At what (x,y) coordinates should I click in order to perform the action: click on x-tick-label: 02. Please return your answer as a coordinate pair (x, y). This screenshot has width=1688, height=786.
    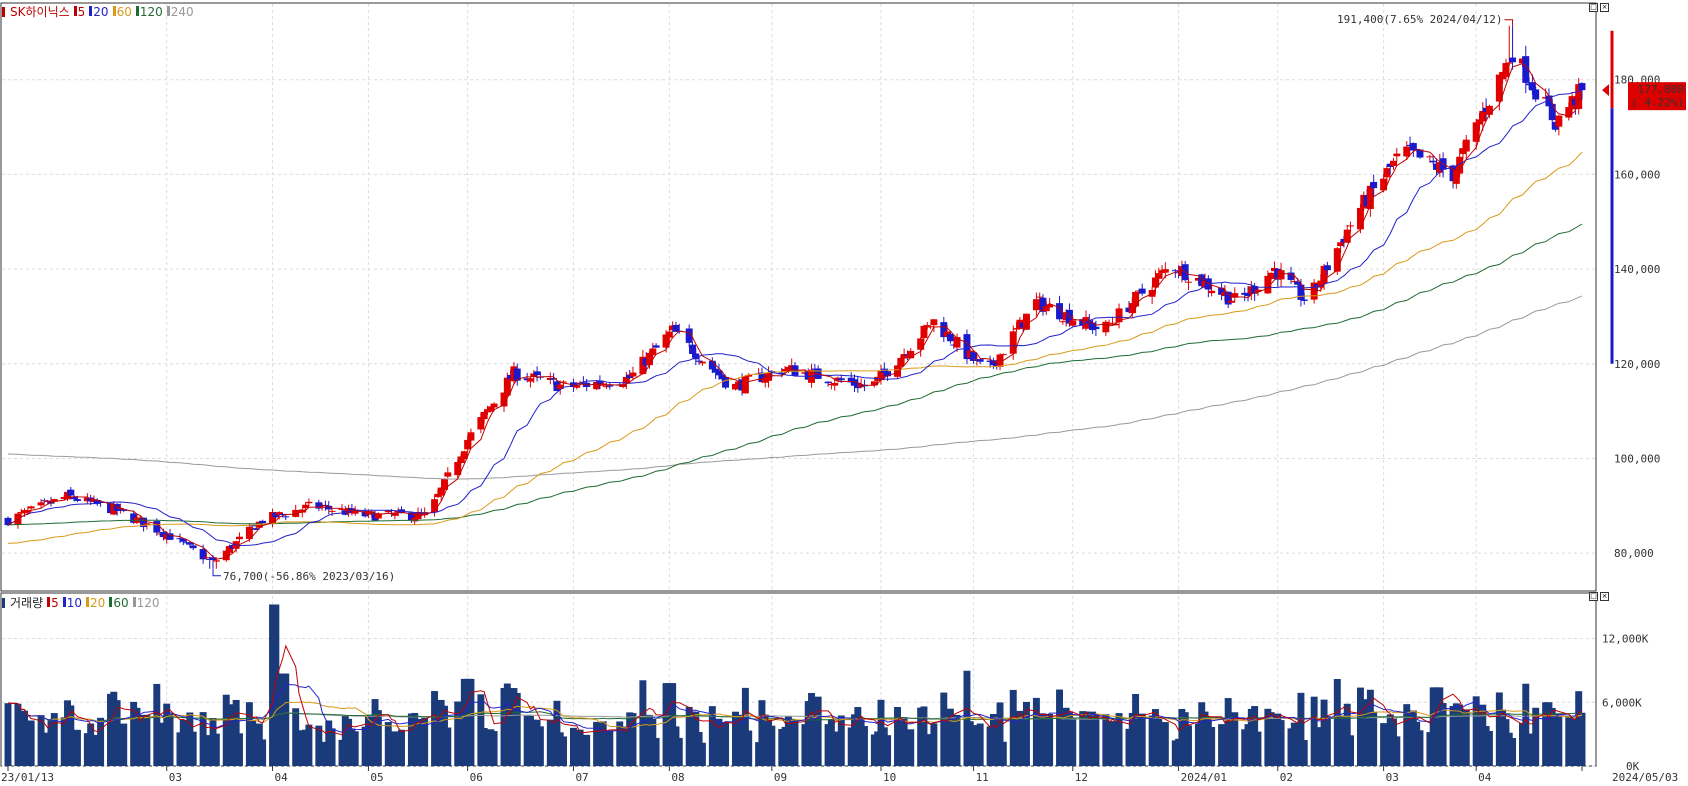
    Looking at the image, I should click on (1286, 777).